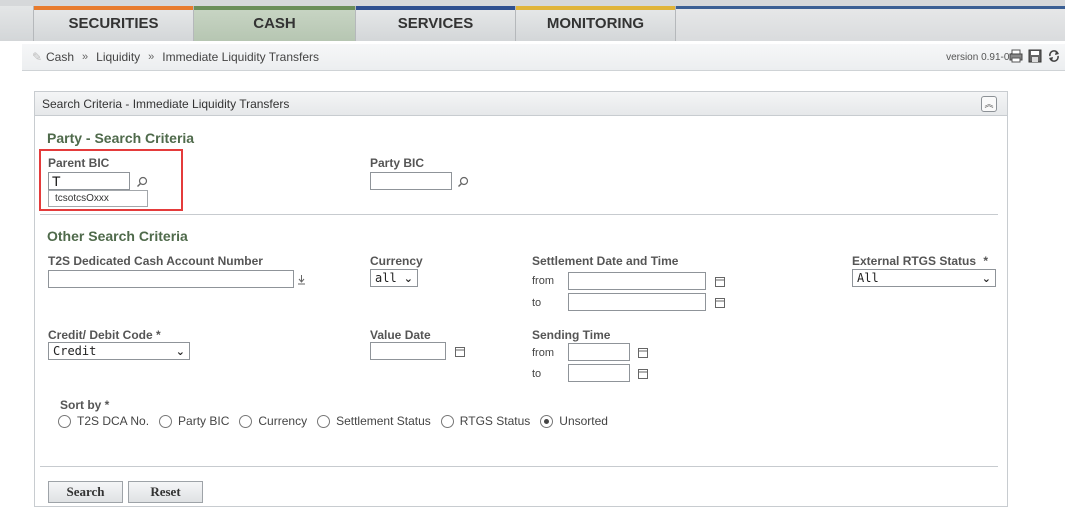 The height and width of the screenshot is (507, 1065). I want to click on sort-radio-currency, so click(246, 421).